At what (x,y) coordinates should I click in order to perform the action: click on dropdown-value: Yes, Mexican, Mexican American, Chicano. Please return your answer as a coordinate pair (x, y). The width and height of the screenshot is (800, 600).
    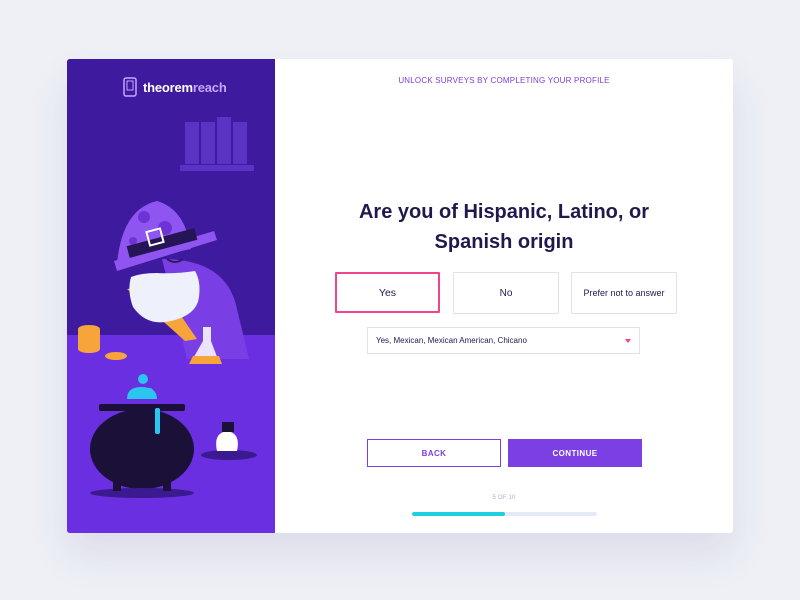
    Looking at the image, I should click on (451, 340).